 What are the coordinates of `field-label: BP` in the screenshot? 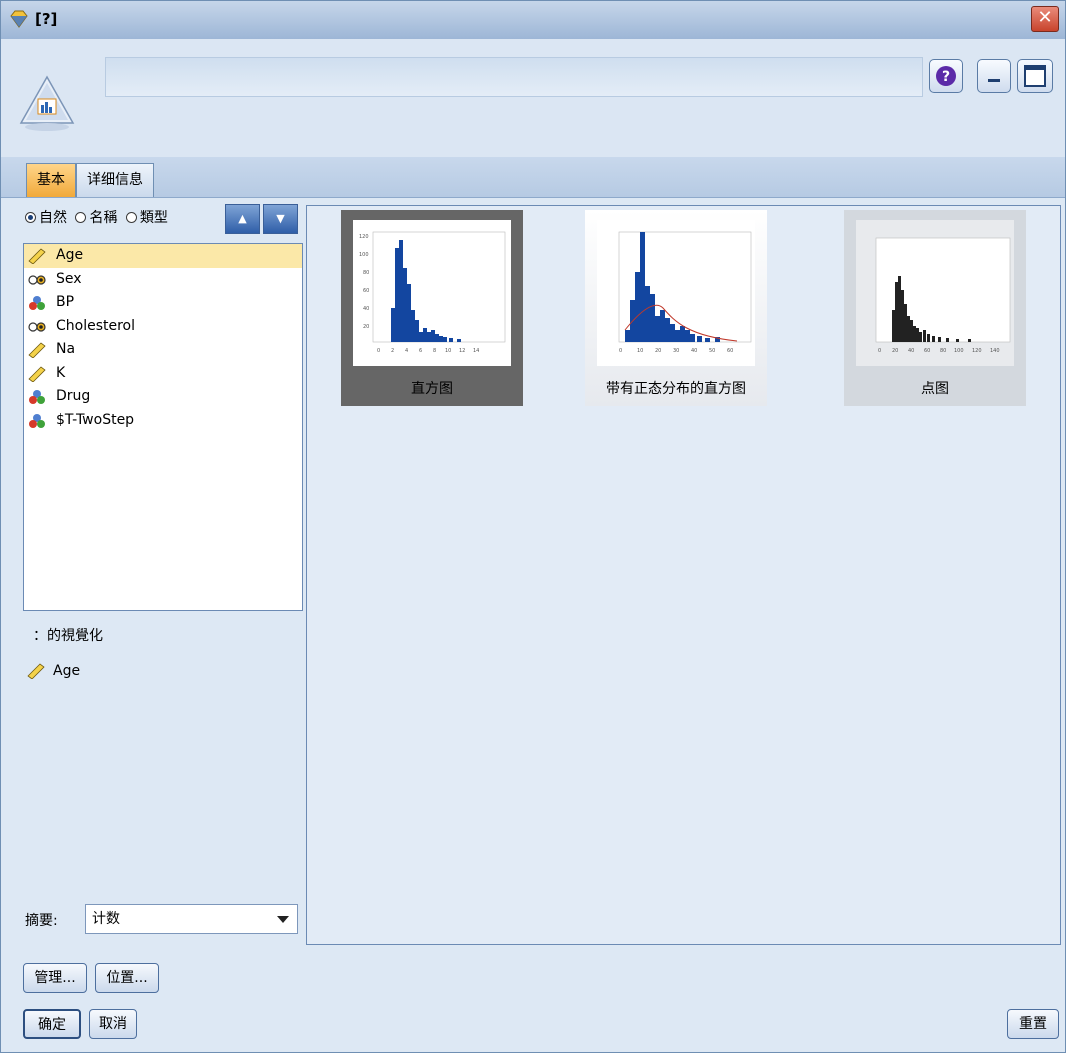 It's located at (65, 302).